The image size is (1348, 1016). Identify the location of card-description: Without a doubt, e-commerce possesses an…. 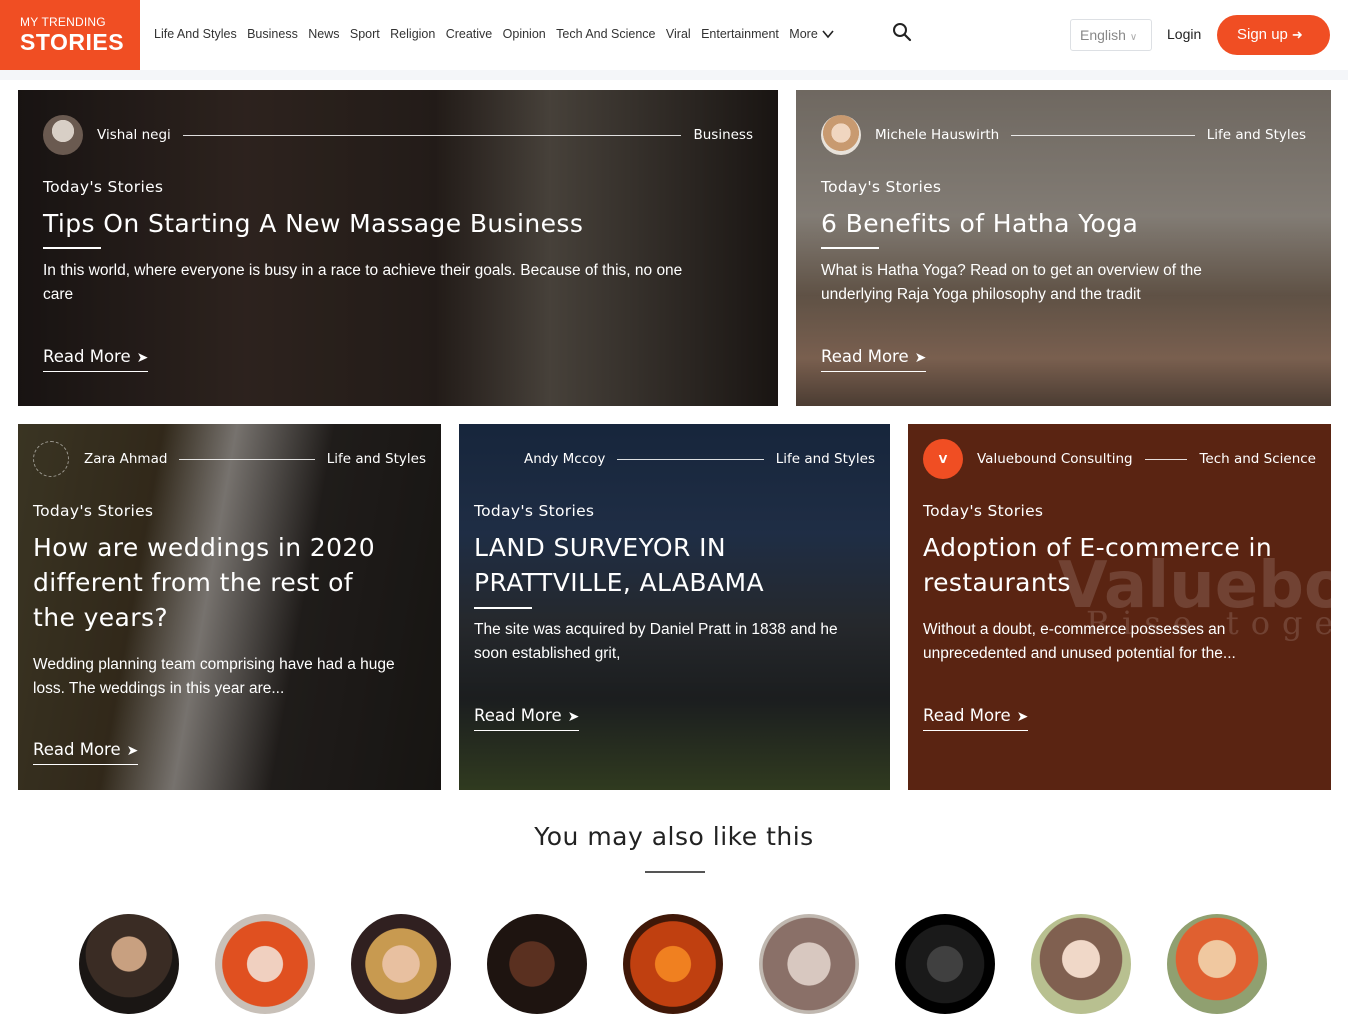
(1079, 641).